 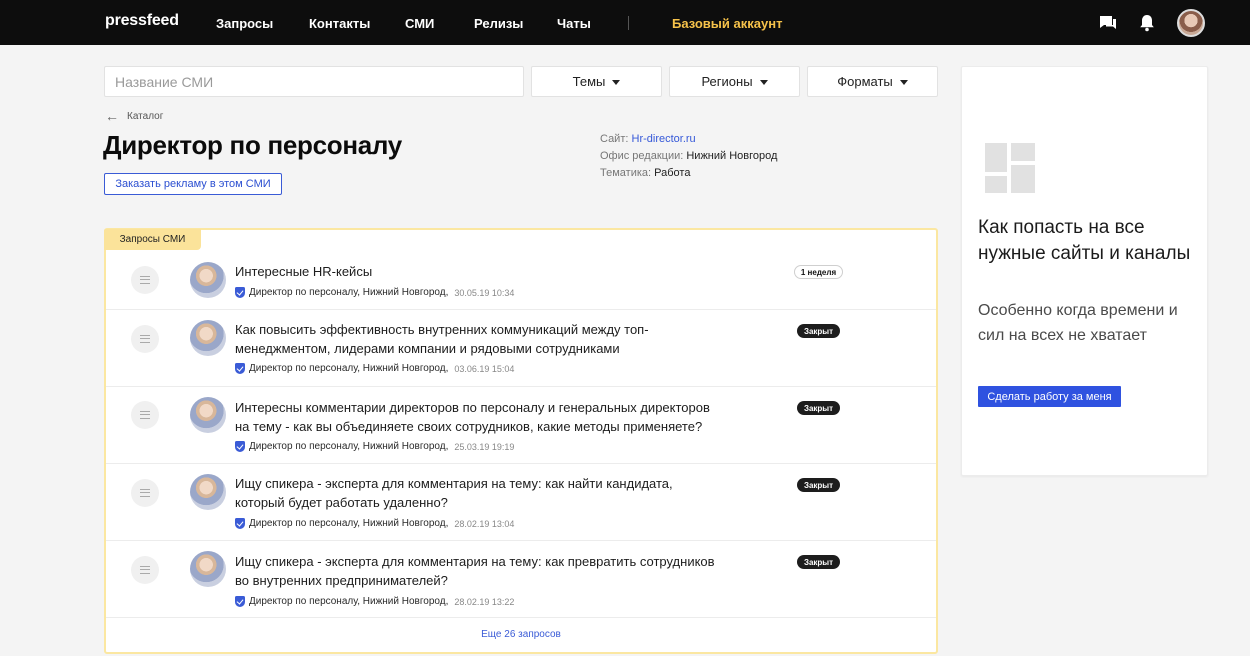 What do you see at coordinates (521, 634) in the screenshot?
I see `more-requests-link: Еще 26 запросов` at bounding box center [521, 634].